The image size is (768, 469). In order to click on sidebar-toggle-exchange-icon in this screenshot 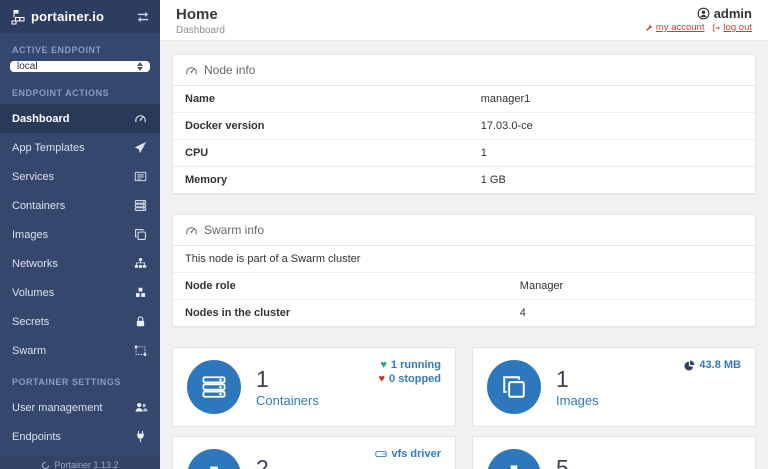, I will do `click(143, 17)`.